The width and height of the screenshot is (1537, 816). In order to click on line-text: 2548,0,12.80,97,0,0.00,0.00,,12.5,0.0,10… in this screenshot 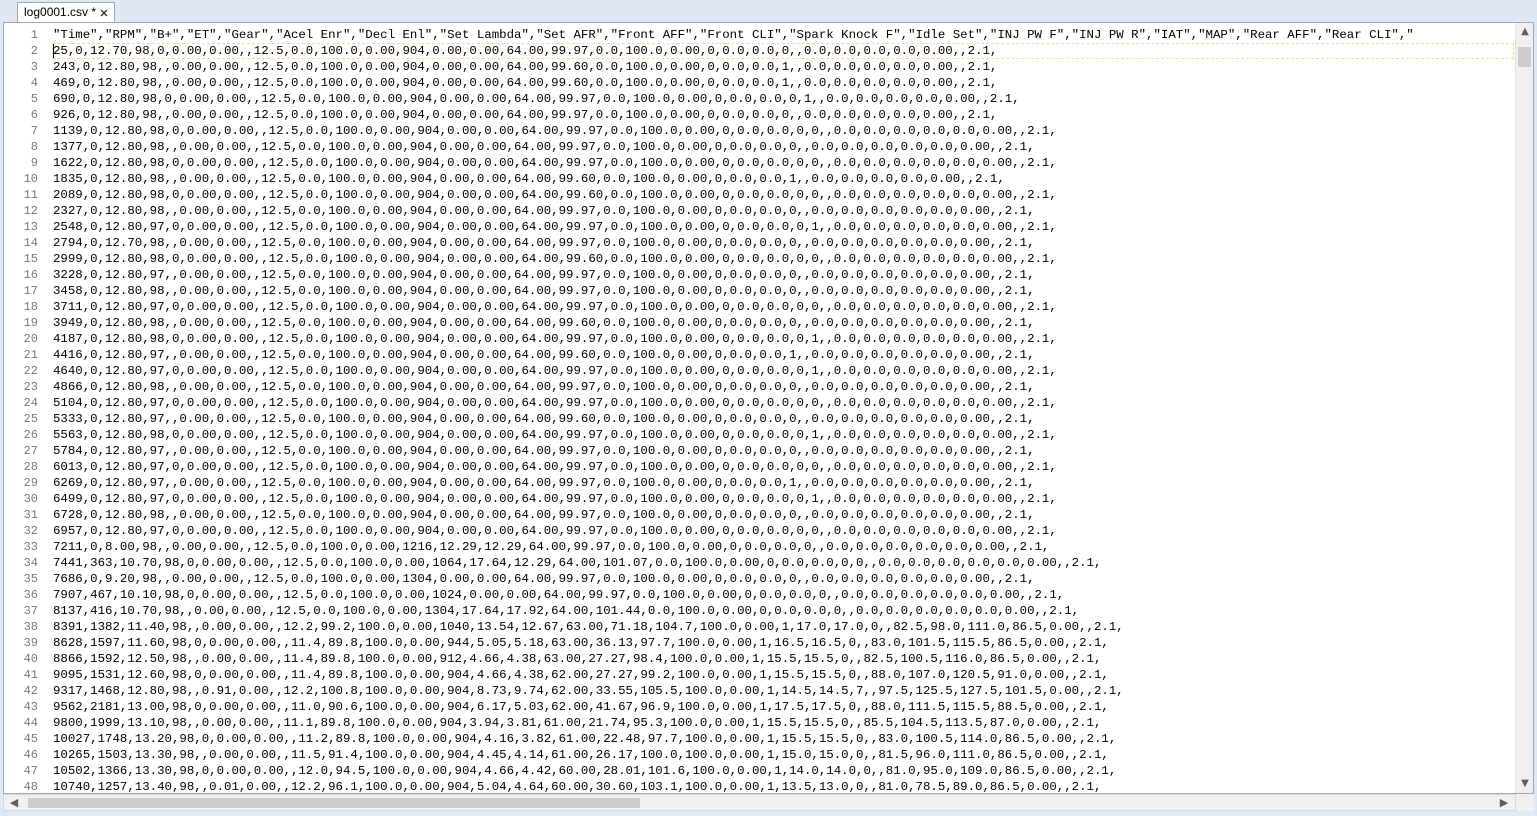, I will do `click(555, 227)`.